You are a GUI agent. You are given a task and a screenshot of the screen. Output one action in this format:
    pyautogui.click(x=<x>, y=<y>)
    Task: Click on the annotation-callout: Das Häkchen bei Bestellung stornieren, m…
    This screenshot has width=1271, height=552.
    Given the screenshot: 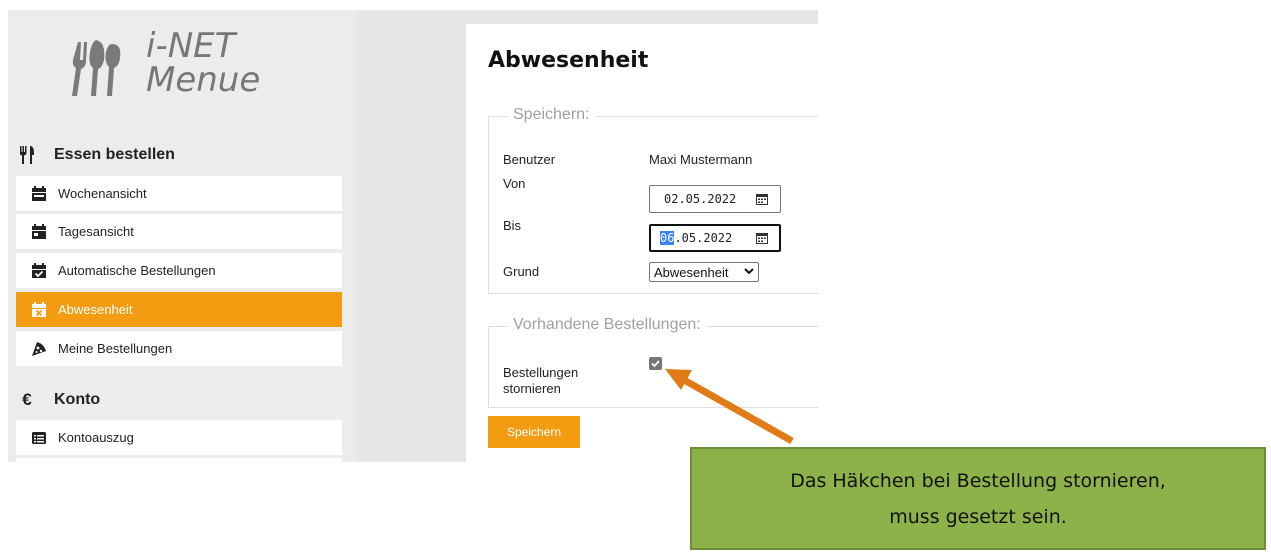 What is the action you would take?
    pyautogui.click(x=978, y=498)
    